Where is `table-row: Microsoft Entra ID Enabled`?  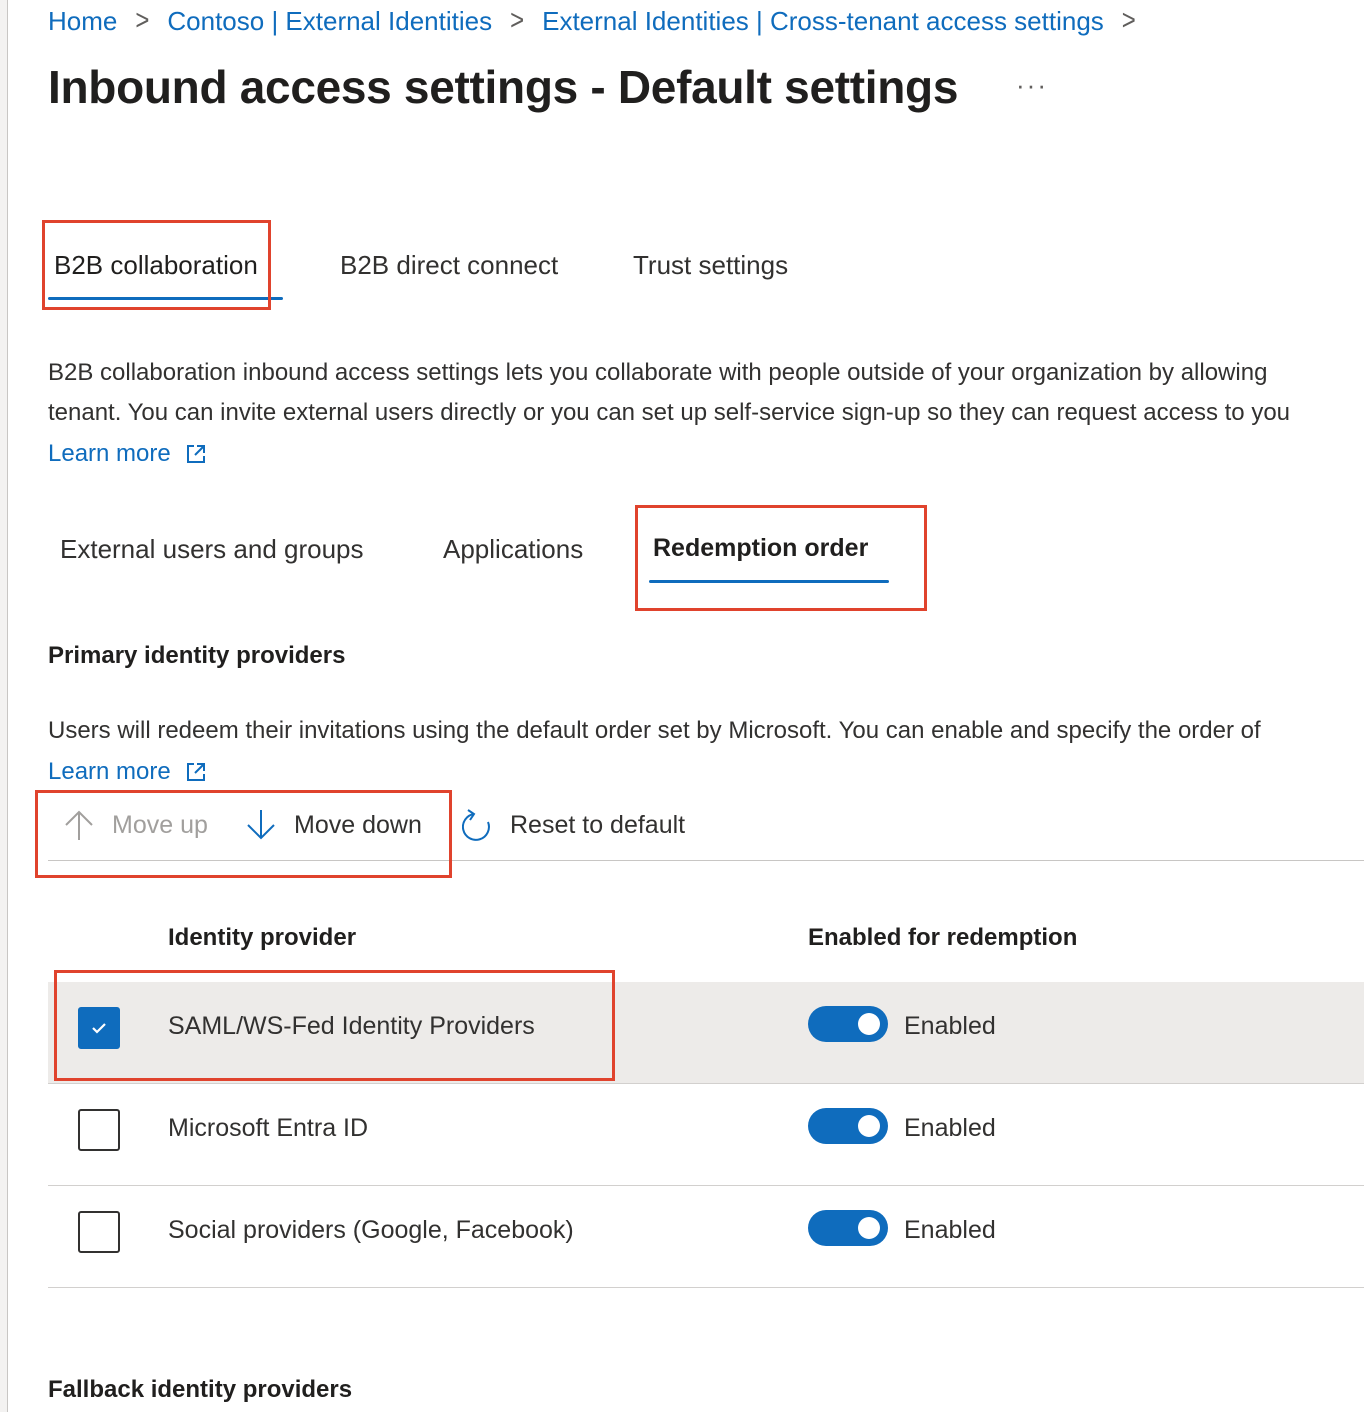 table-row: Microsoft Entra ID Enabled is located at coordinates (706, 1135).